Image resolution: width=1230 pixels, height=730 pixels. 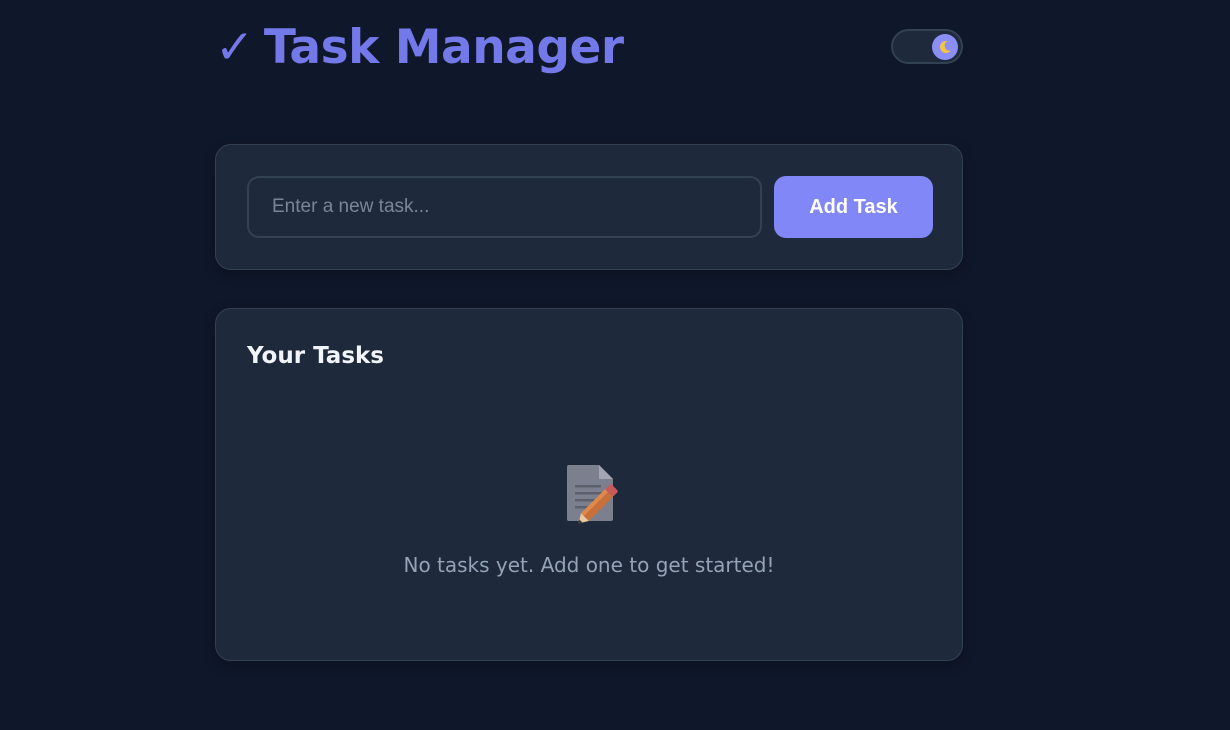 I want to click on page-title: ✓ Task Manager, so click(x=419, y=48).